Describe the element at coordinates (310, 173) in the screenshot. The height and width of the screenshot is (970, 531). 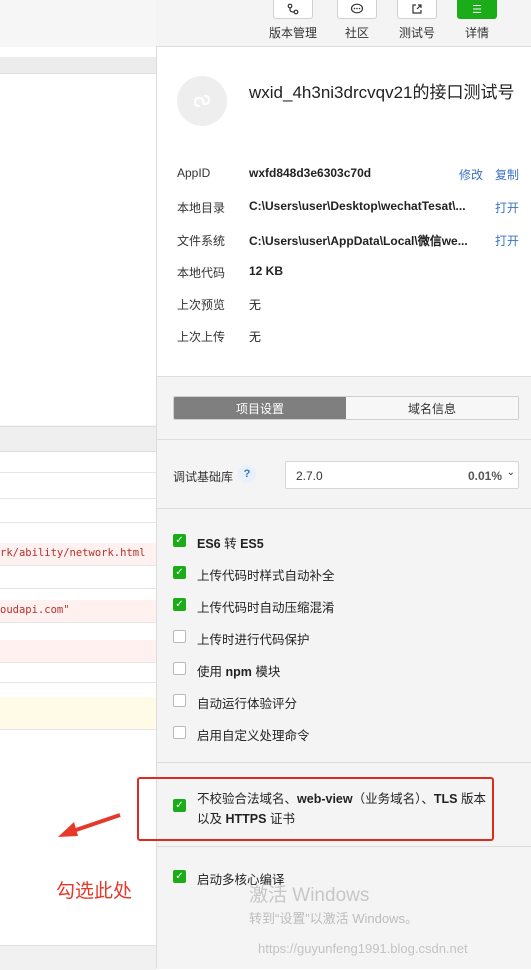
I see `appid-value: wxfd848d3e6303c70d` at that location.